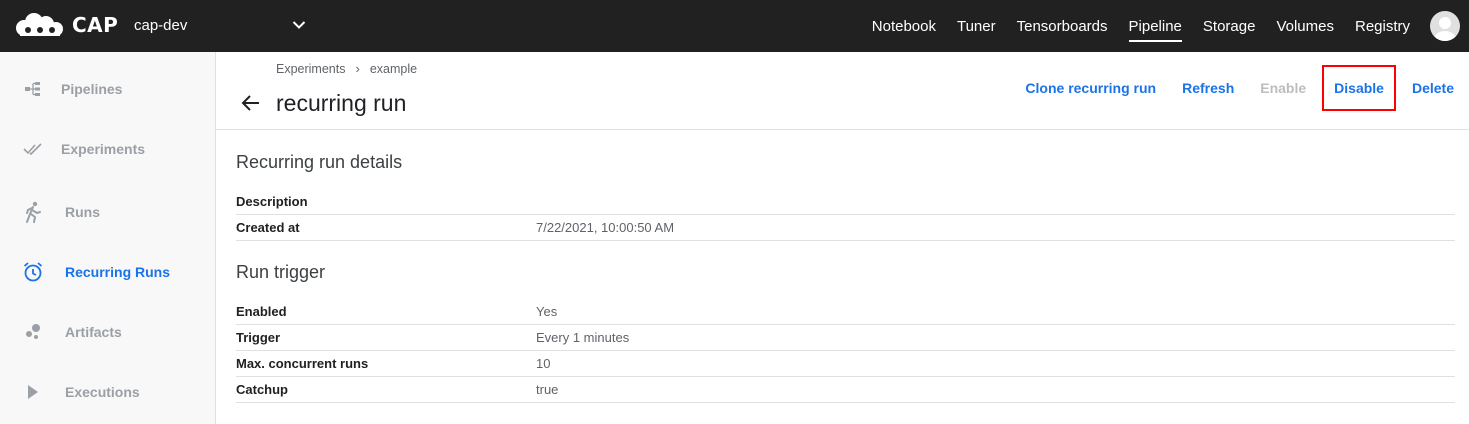 Image resolution: width=1469 pixels, height=424 pixels. What do you see at coordinates (33, 149) in the screenshot?
I see `experiments-icon` at bounding box center [33, 149].